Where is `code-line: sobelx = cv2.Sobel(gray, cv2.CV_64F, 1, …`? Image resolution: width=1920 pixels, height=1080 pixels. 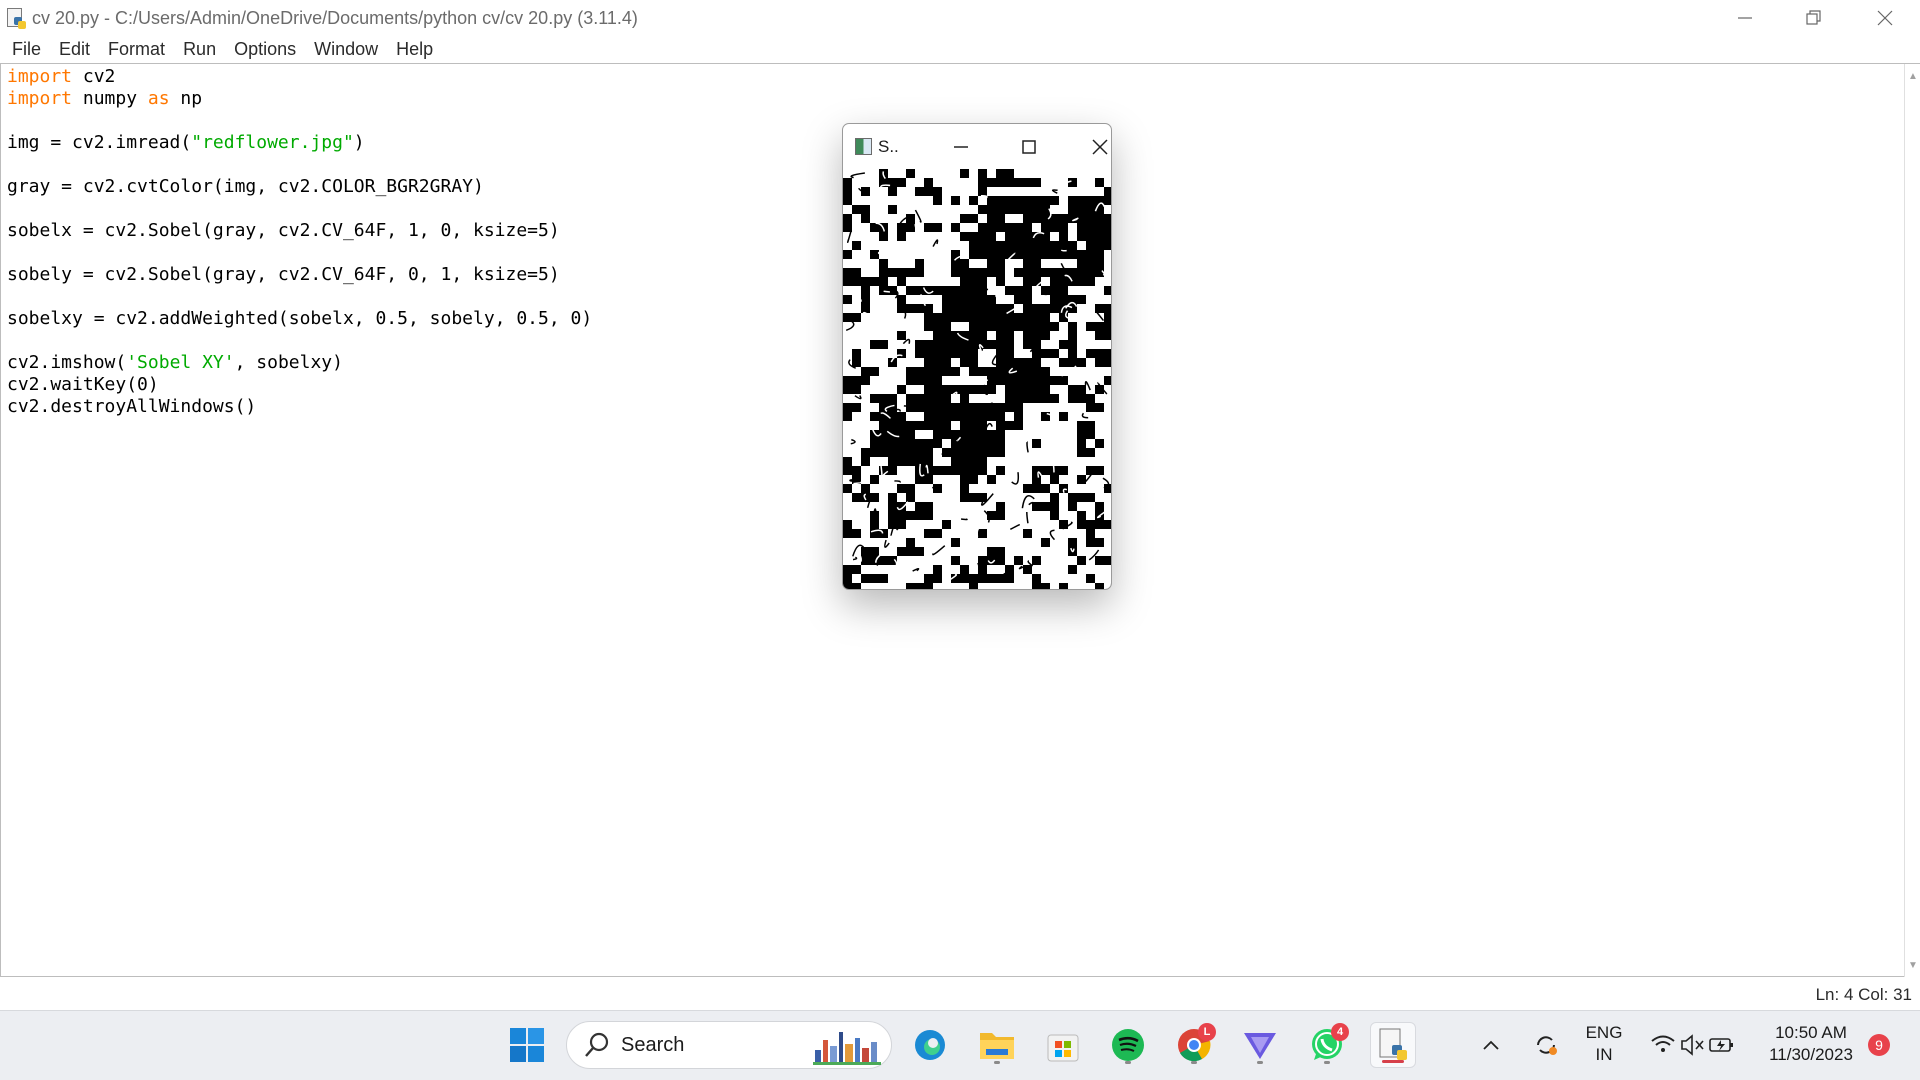 code-line: sobelx = cv2.Sobel(gray, cv2.CV_64F, 1, … is located at coordinates (299, 231).